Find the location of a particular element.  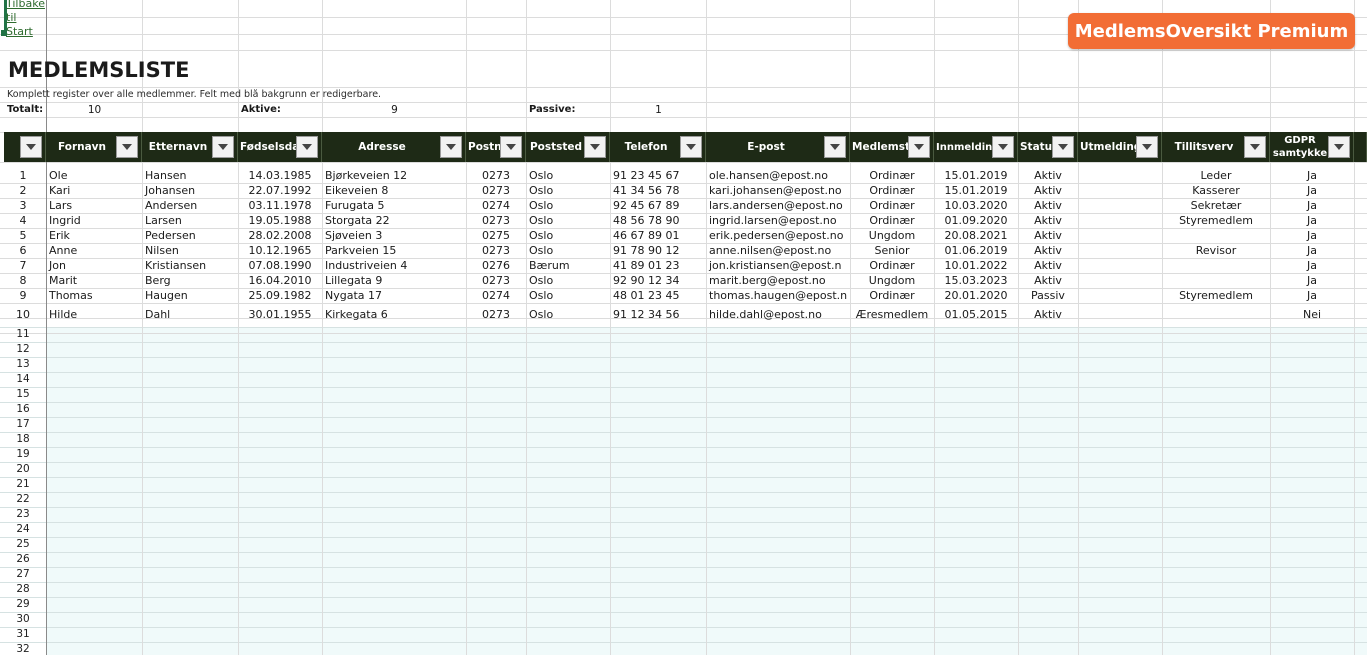

cell-epost: lars.andersen@epost.no is located at coordinates (778, 205).